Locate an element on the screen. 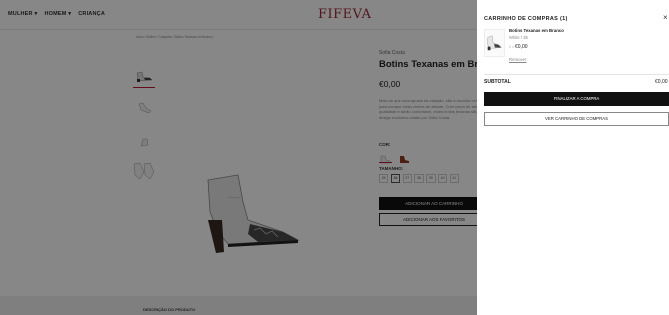 This screenshot has width=669, height=315. cart-item-quantity: 1 × is located at coordinates (512, 47).